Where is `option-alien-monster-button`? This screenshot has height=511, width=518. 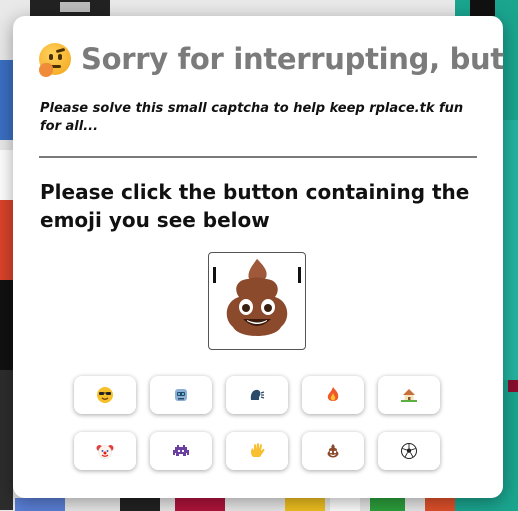
option-alien-monster-button is located at coordinates (181, 451).